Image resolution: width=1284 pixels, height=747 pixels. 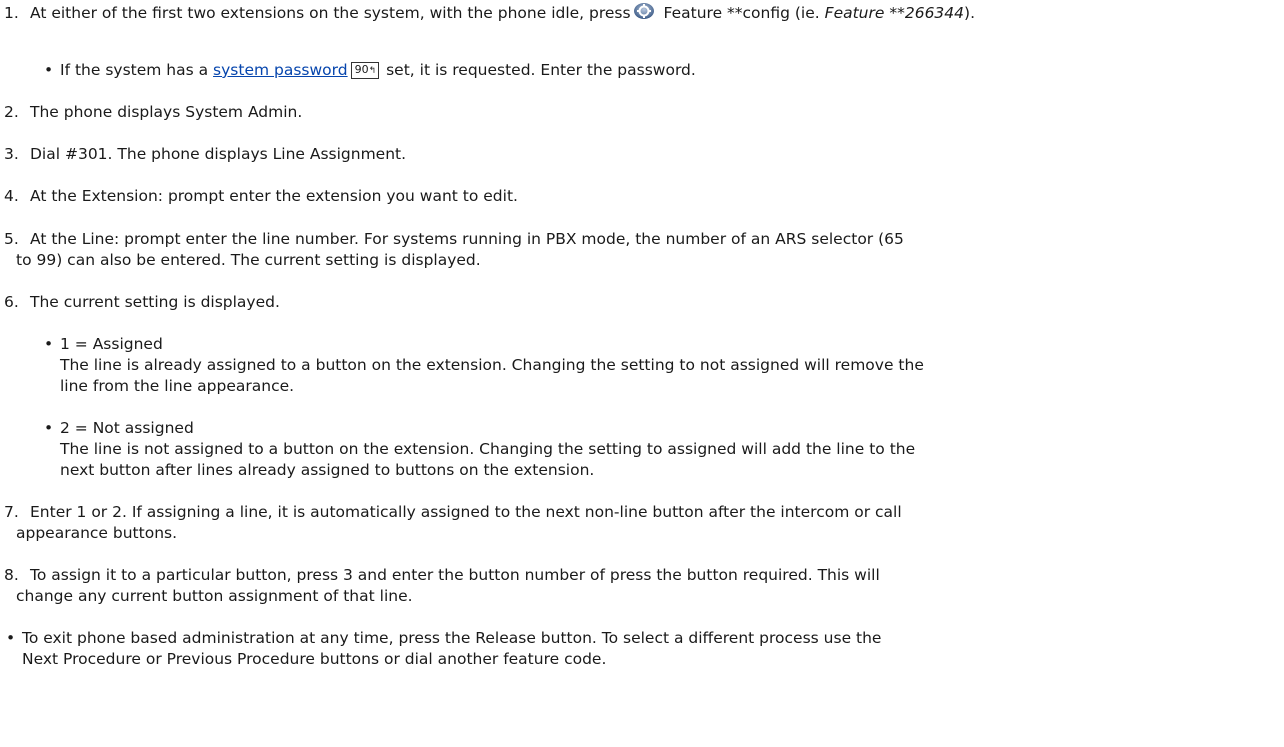 What do you see at coordinates (894, 13) in the screenshot?
I see `example-code: Feature **266344` at bounding box center [894, 13].